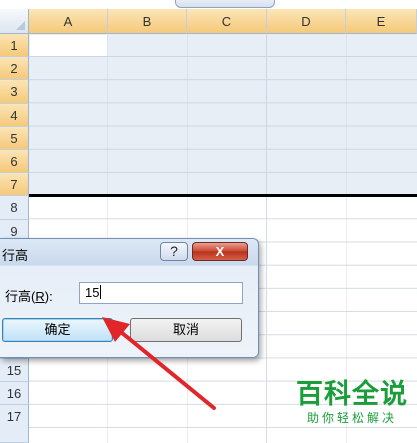  What do you see at coordinates (48, 296) in the screenshot?
I see `row-height-label-suffix: ):` at bounding box center [48, 296].